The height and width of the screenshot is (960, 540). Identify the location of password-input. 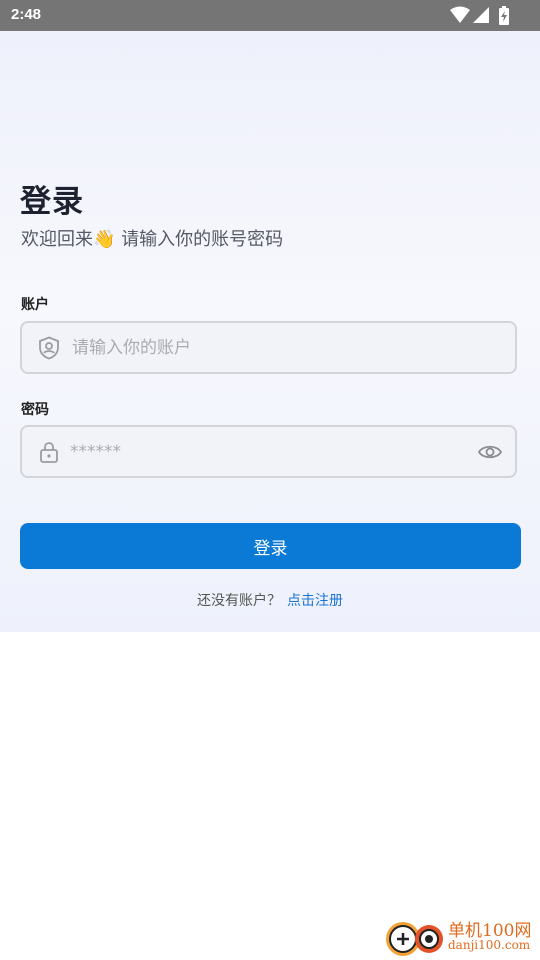
(270, 452).